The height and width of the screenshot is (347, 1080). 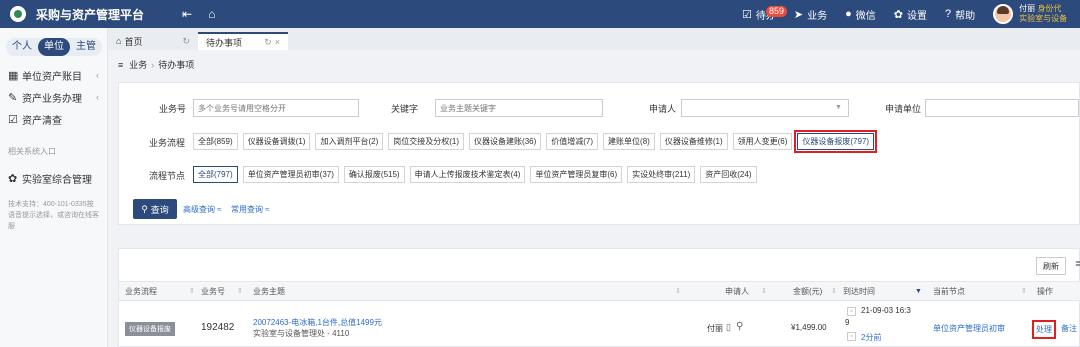 What do you see at coordinates (1045, 291) in the screenshot?
I see `col-header-actions: 操作` at bounding box center [1045, 291].